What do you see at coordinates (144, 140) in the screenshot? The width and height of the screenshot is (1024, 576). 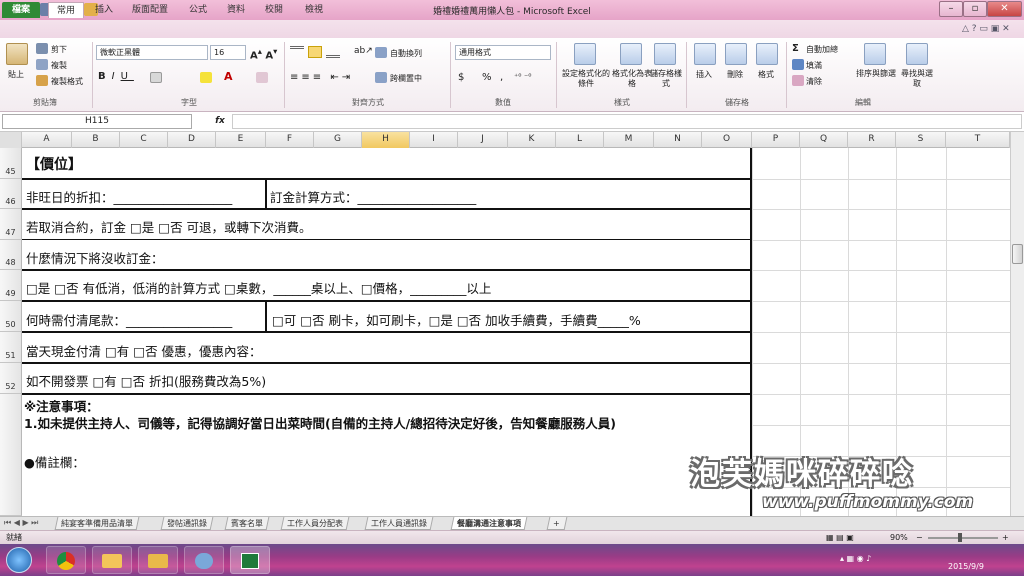 I see `column-header: C` at bounding box center [144, 140].